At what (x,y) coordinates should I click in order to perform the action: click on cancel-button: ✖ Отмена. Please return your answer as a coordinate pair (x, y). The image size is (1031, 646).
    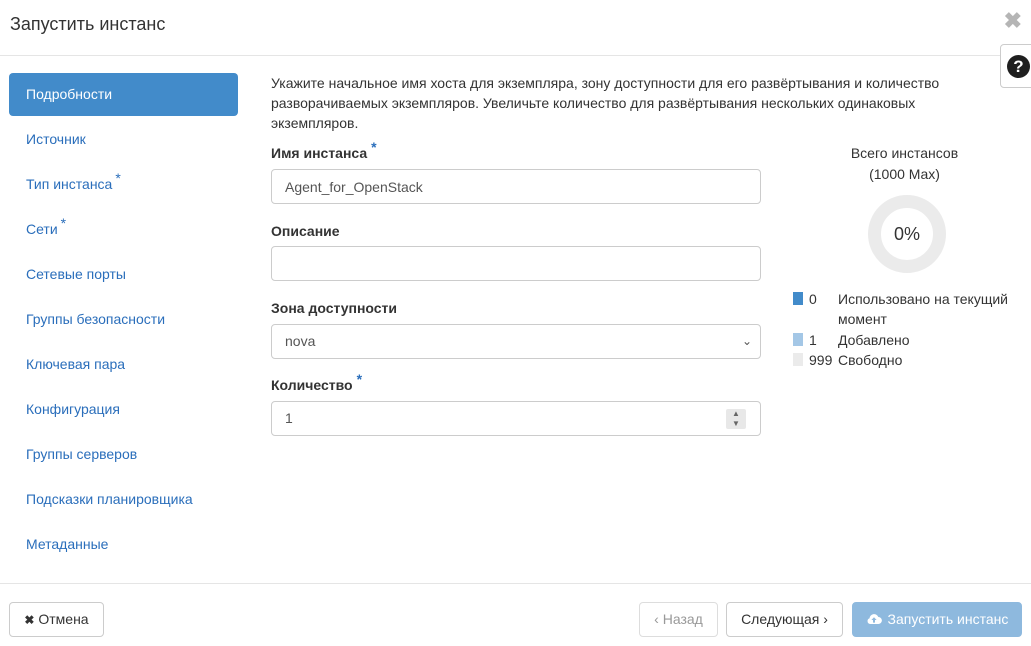
    Looking at the image, I should click on (56, 619).